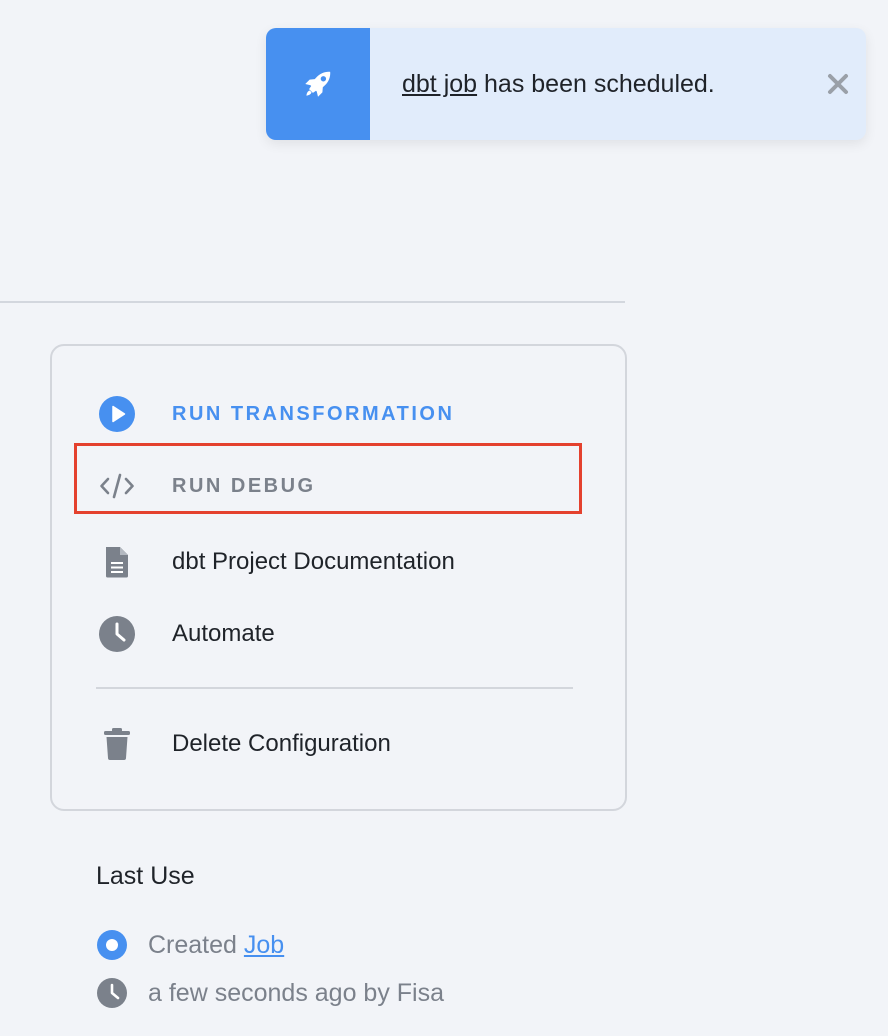 This screenshot has width=888, height=1036. Describe the element at coordinates (338, 634) in the screenshot. I see `menu-item-automate: Automate` at that location.